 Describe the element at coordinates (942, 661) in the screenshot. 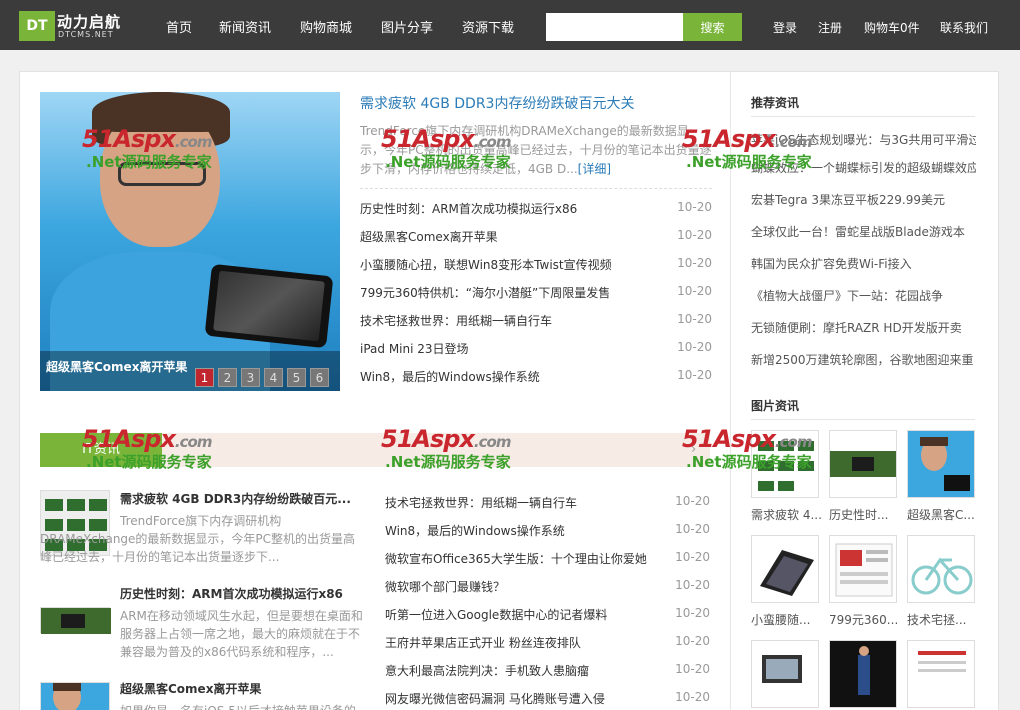

I see `document-image` at that location.